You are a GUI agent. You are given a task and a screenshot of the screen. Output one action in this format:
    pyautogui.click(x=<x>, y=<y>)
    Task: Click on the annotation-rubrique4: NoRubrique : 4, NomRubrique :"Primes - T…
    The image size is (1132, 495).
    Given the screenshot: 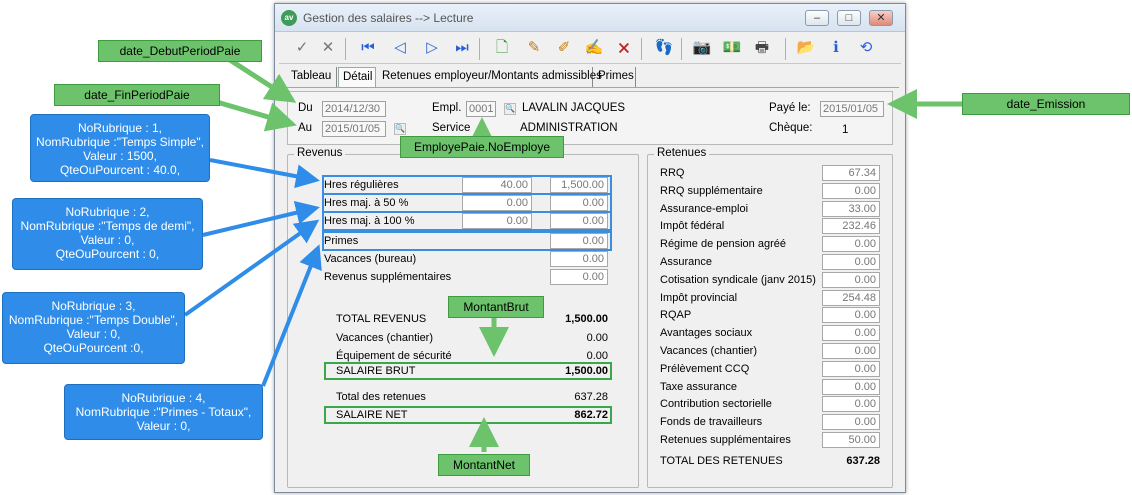 What is the action you would take?
    pyautogui.click(x=163, y=412)
    